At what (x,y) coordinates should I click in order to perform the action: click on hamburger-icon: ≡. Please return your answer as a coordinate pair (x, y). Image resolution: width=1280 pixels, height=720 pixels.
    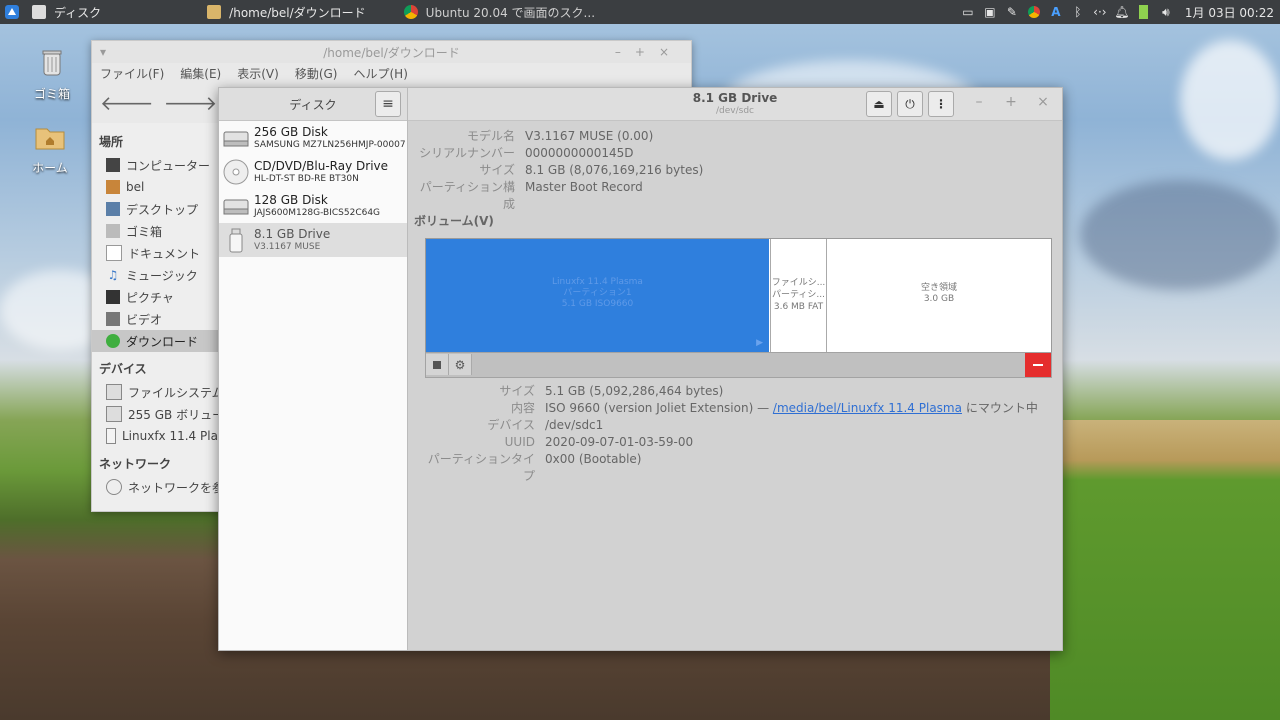
    Looking at the image, I should click on (388, 104).